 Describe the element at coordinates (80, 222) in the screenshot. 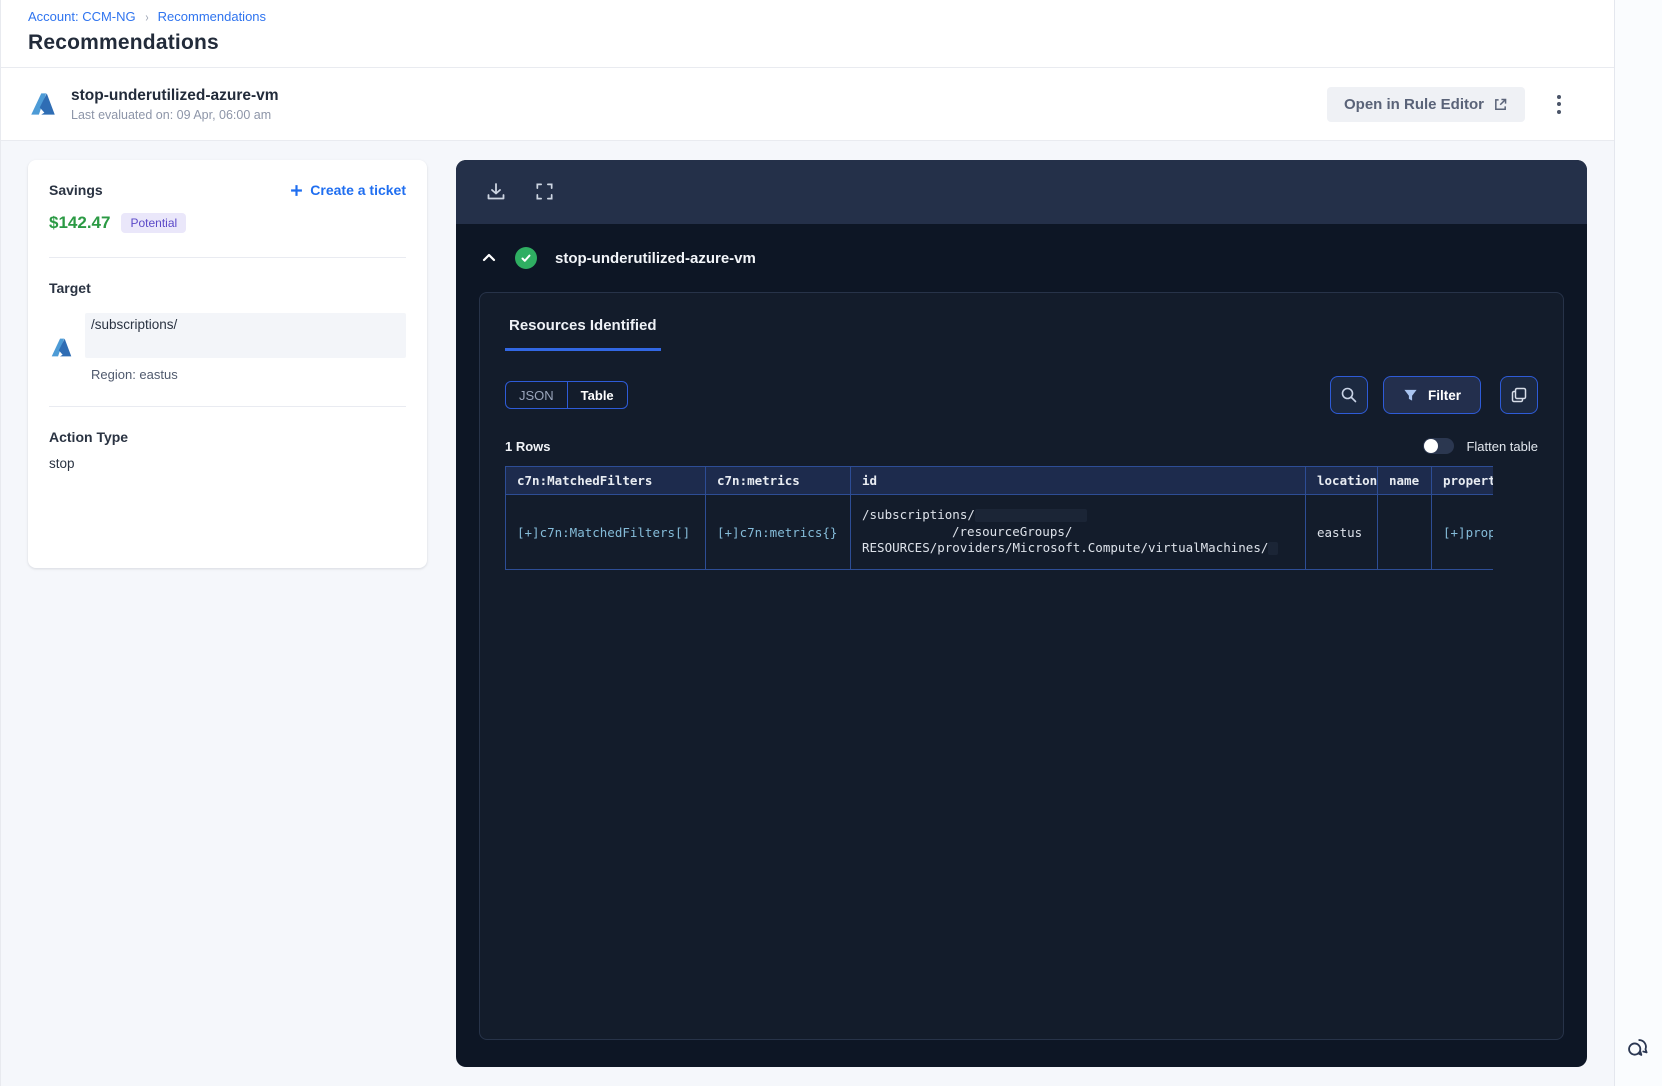

I see `savings-amount: $142.47` at that location.